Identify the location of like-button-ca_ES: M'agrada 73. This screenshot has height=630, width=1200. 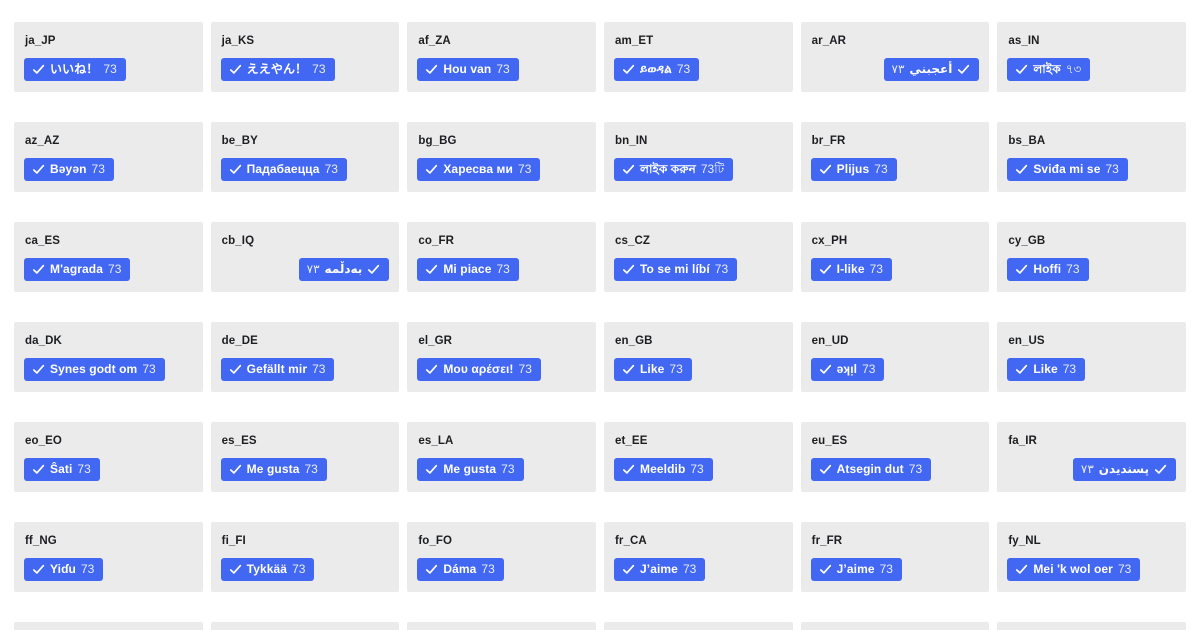
(77, 269).